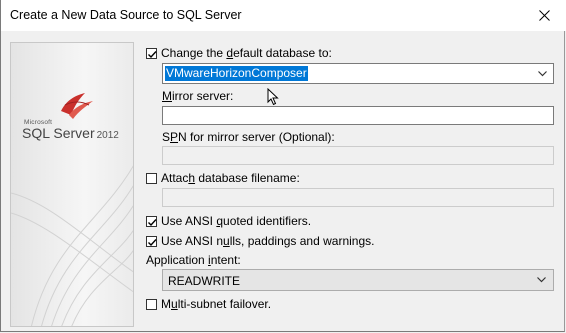 The width and height of the screenshot is (566, 333). I want to click on window-title: Create a New Data Source to SQL Server, so click(126, 15).